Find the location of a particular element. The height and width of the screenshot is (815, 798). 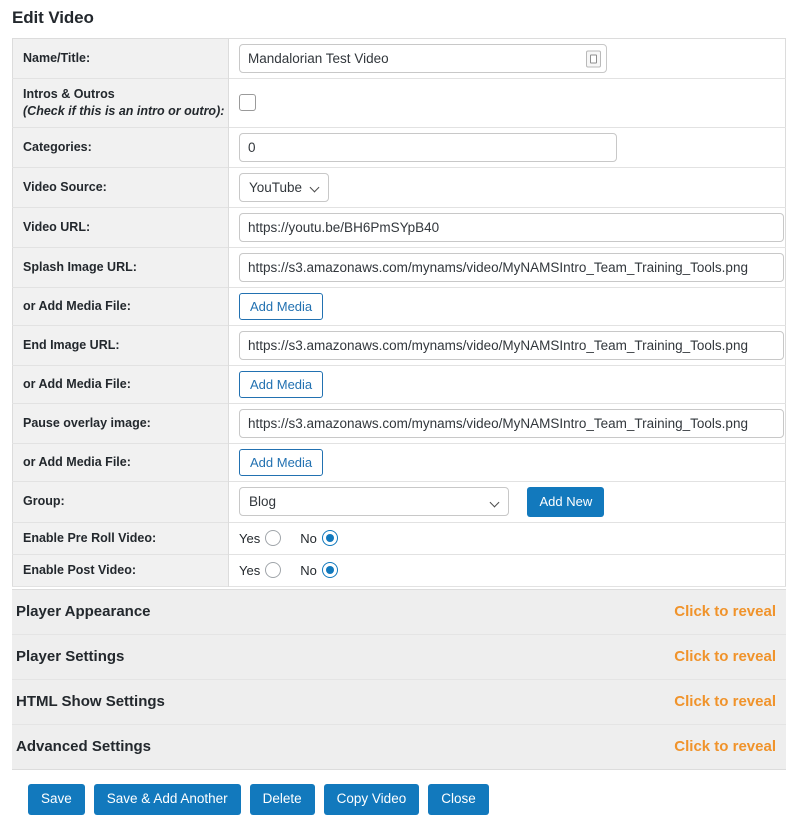

delete-button: Delete is located at coordinates (282, 799).